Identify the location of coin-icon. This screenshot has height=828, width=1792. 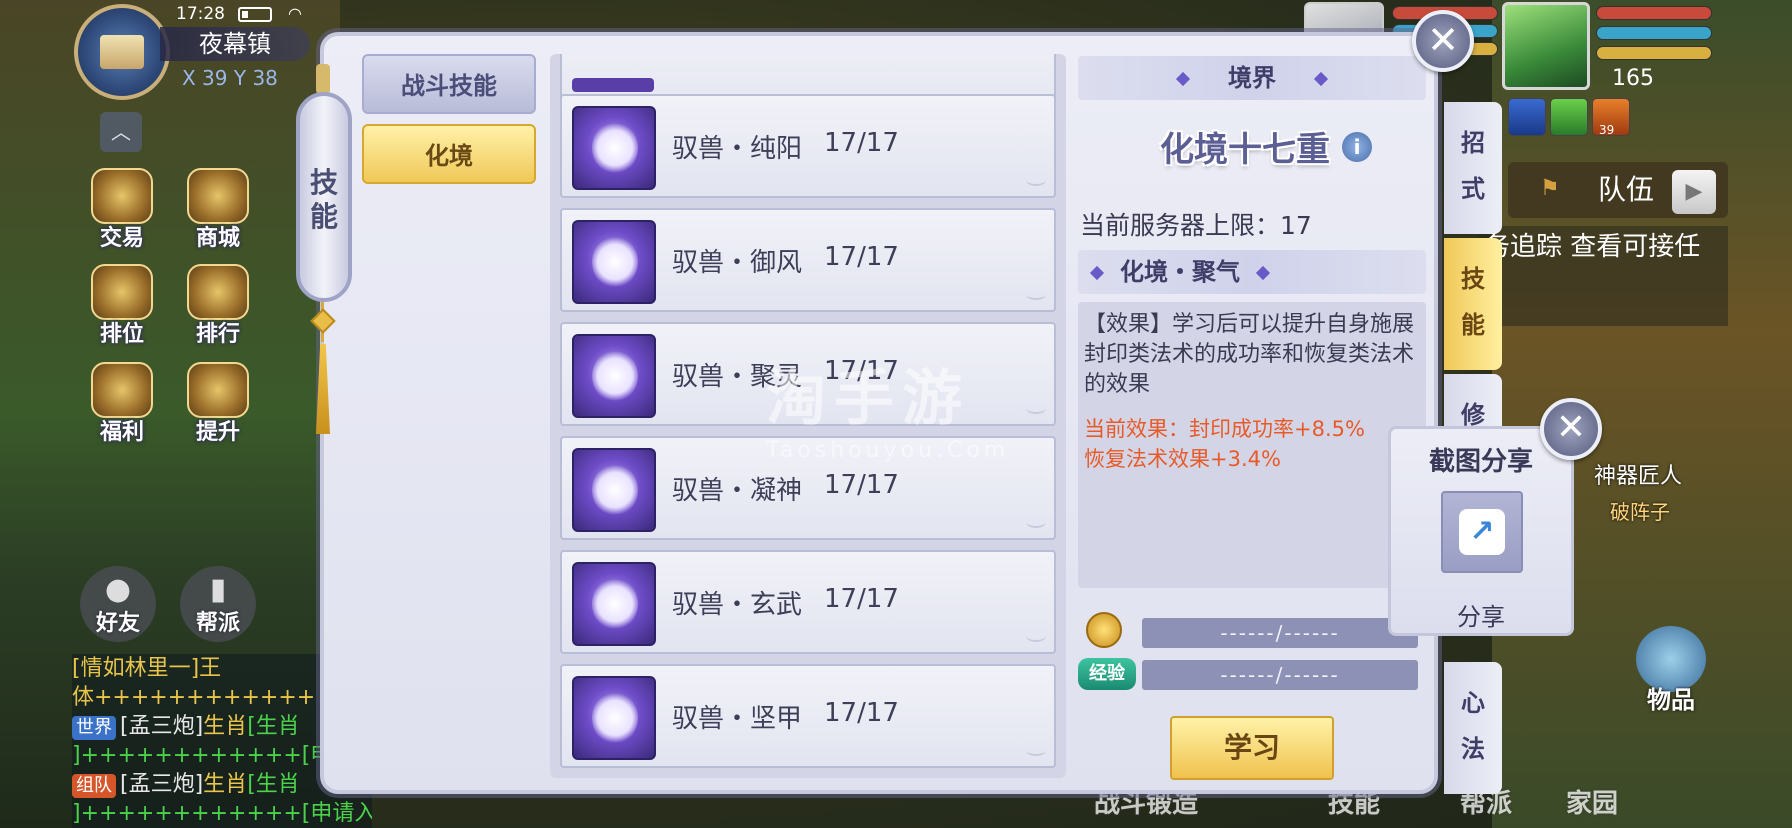
(1104, 630).